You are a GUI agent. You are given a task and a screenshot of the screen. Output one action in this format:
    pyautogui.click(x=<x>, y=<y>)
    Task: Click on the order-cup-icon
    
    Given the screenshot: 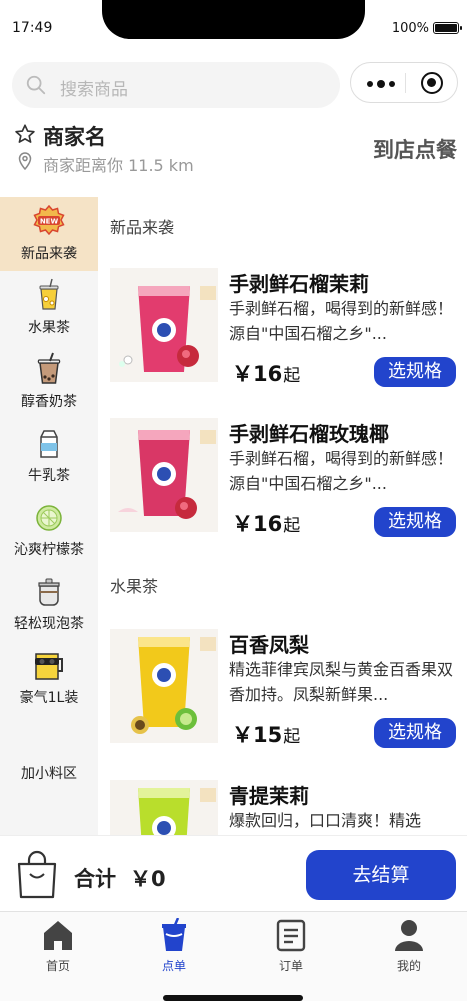 What is the action you would take?
    pyautogui.click(x=174, y=934)
    